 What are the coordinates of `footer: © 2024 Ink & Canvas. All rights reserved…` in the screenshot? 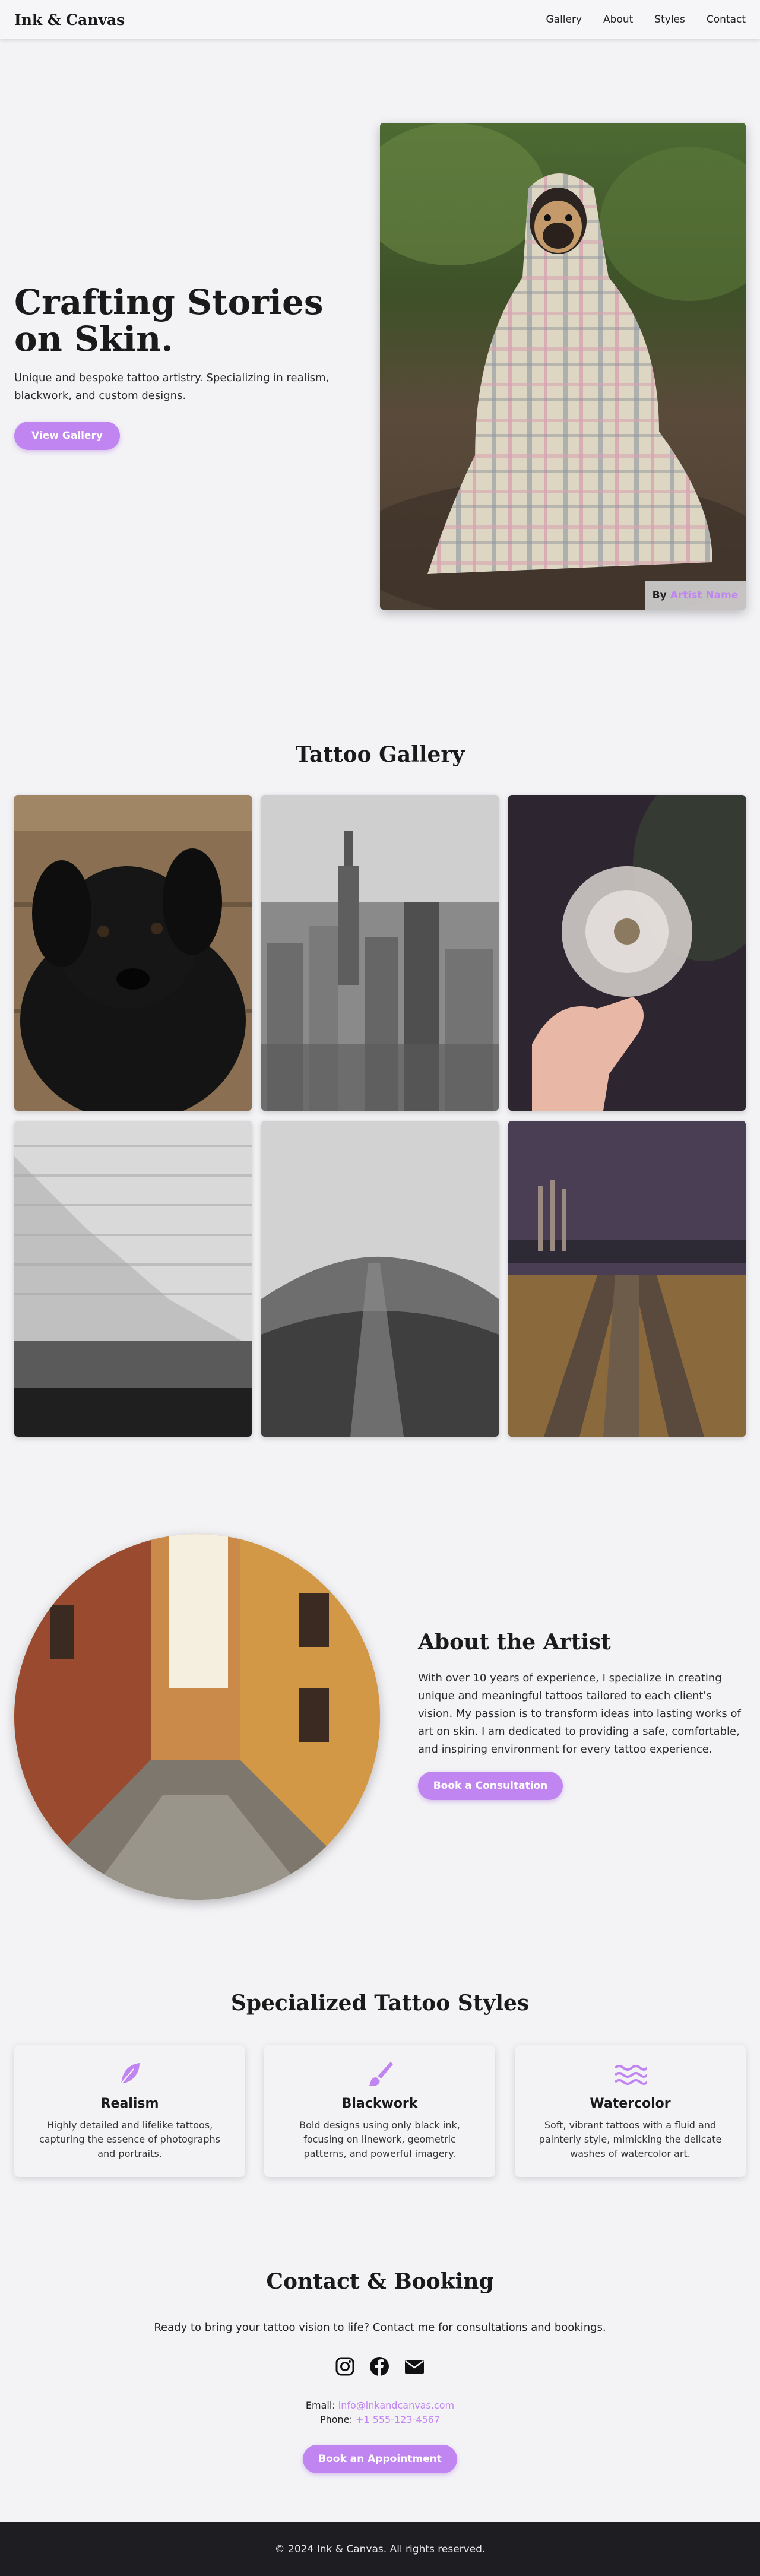 It's located at (380, 2549).